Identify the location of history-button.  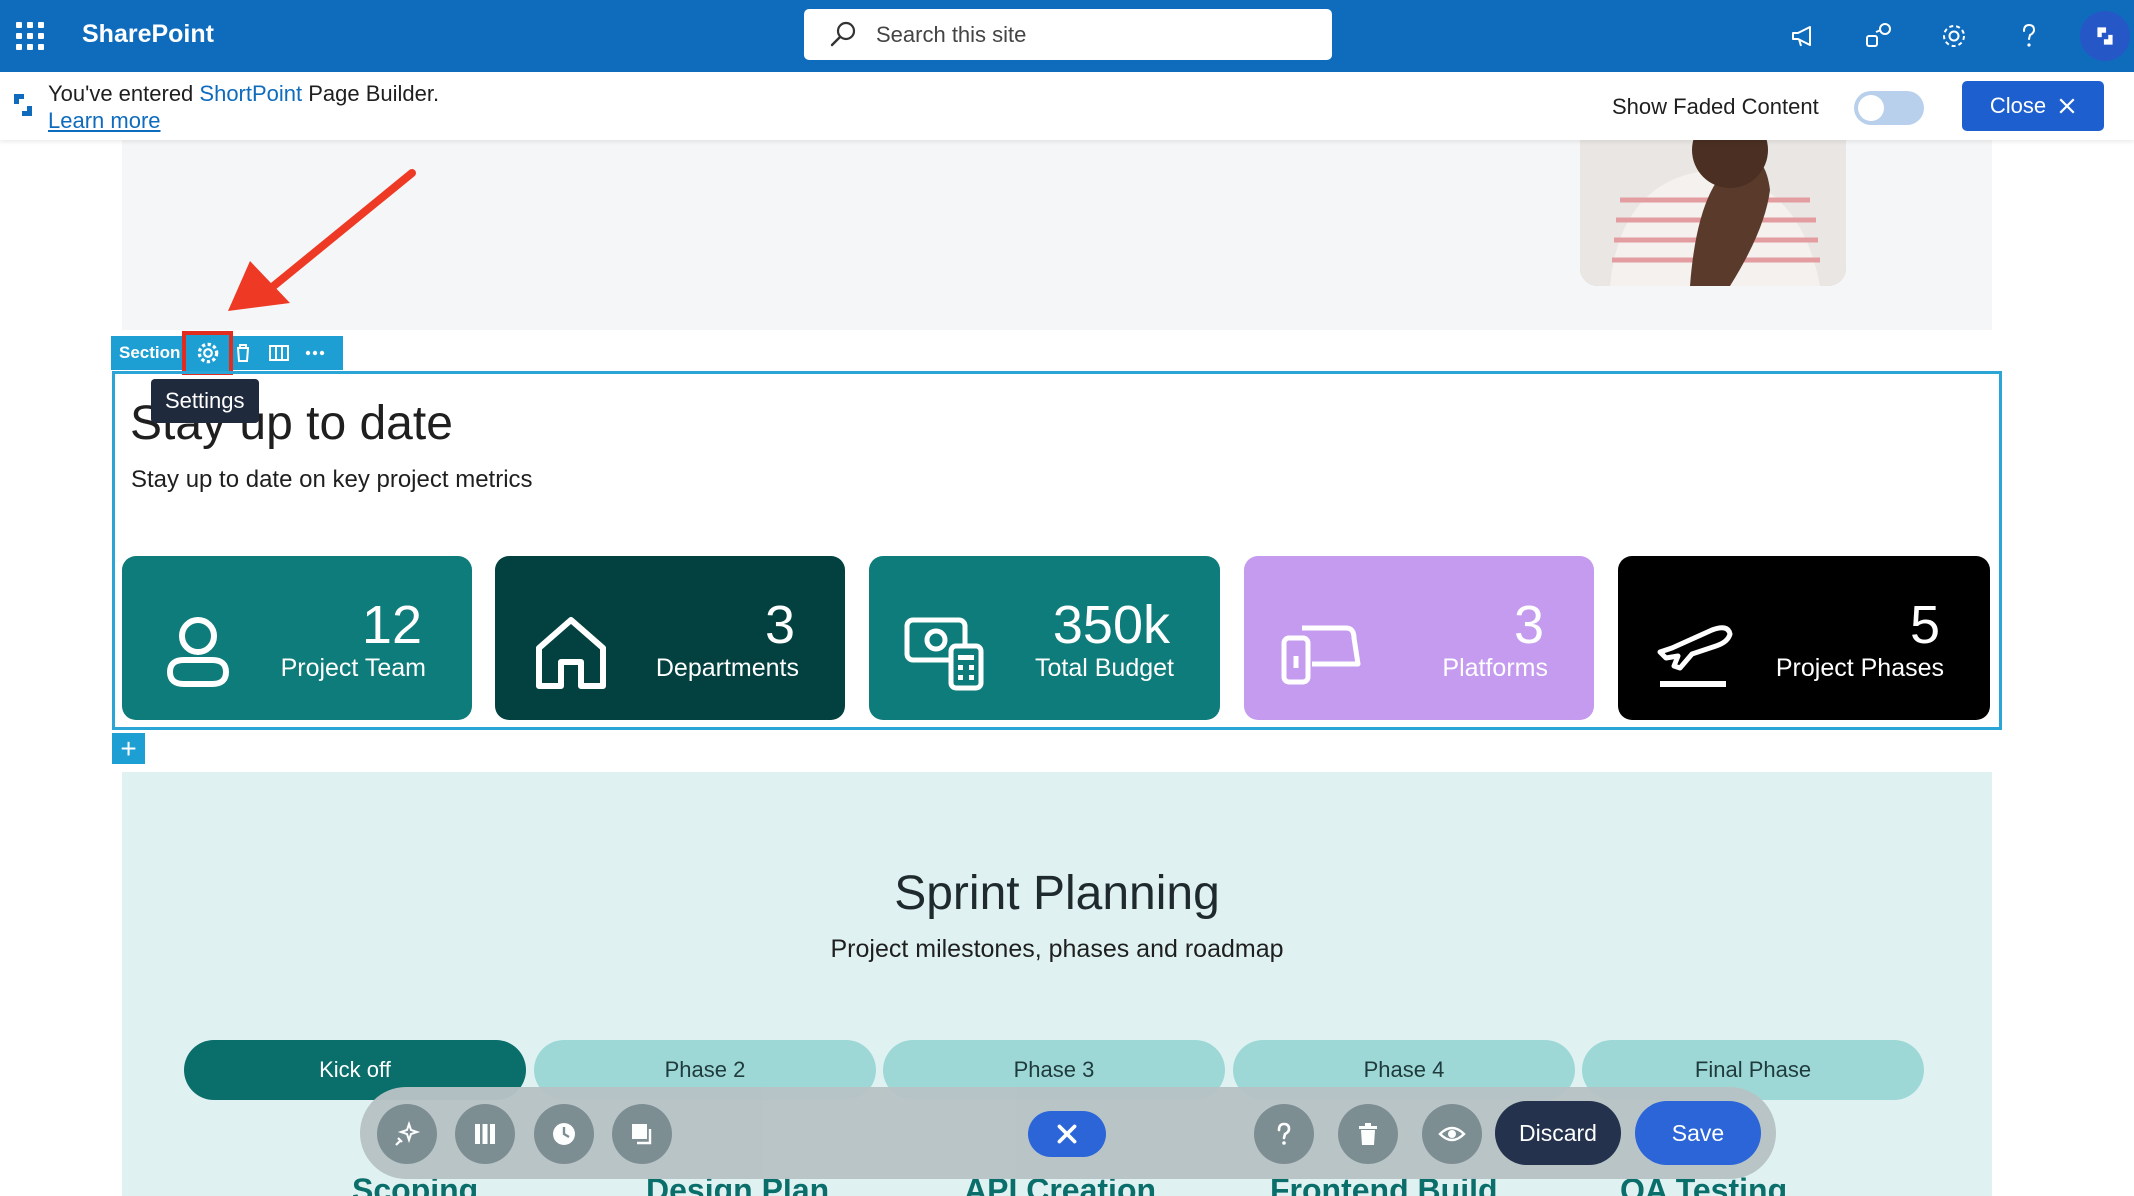
(564, 1134).